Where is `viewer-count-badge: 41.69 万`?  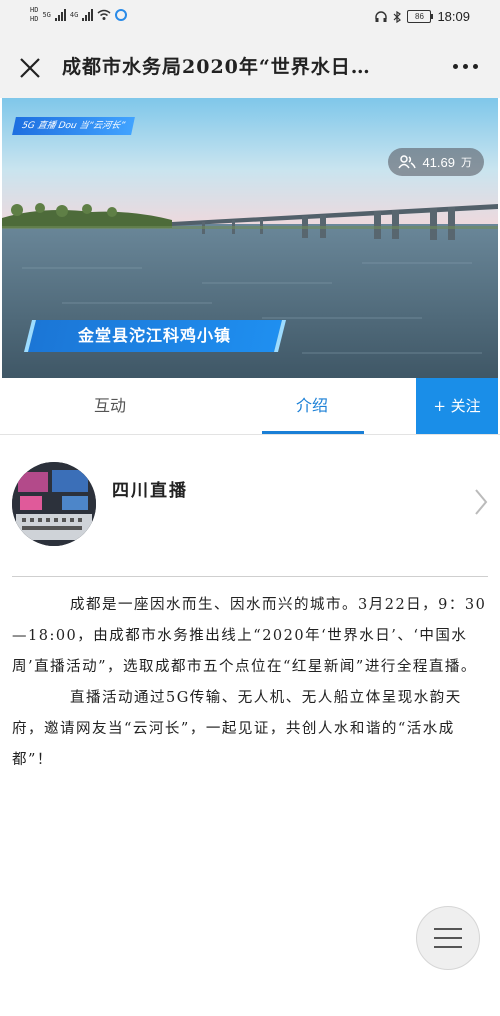
viewer-count-badge: 41.69 万 is located at coordinates (436, 162).